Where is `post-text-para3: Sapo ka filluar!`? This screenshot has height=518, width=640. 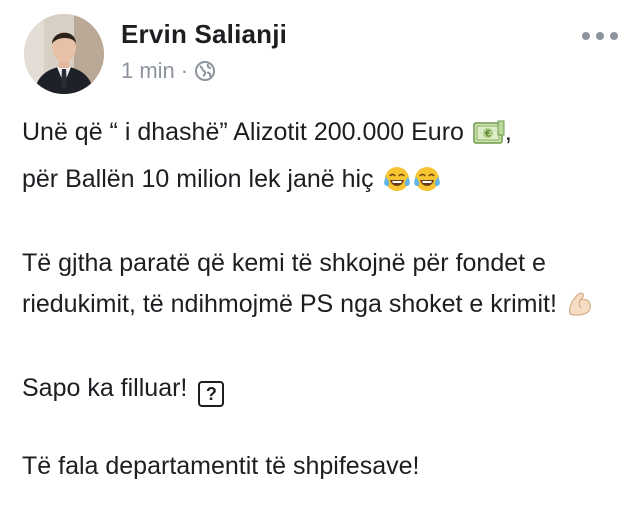 post-text-para3: Sapo ka filluar! is located at coordinates (105, 388).